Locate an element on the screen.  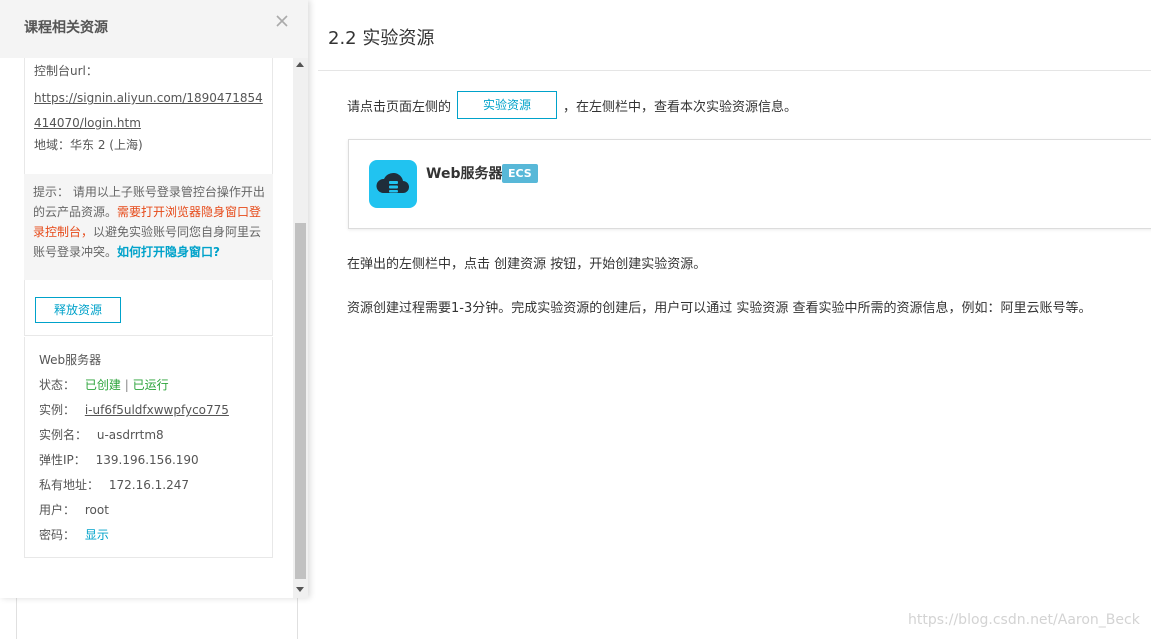
panel-scrollbar is located at coordinates (300, 328).